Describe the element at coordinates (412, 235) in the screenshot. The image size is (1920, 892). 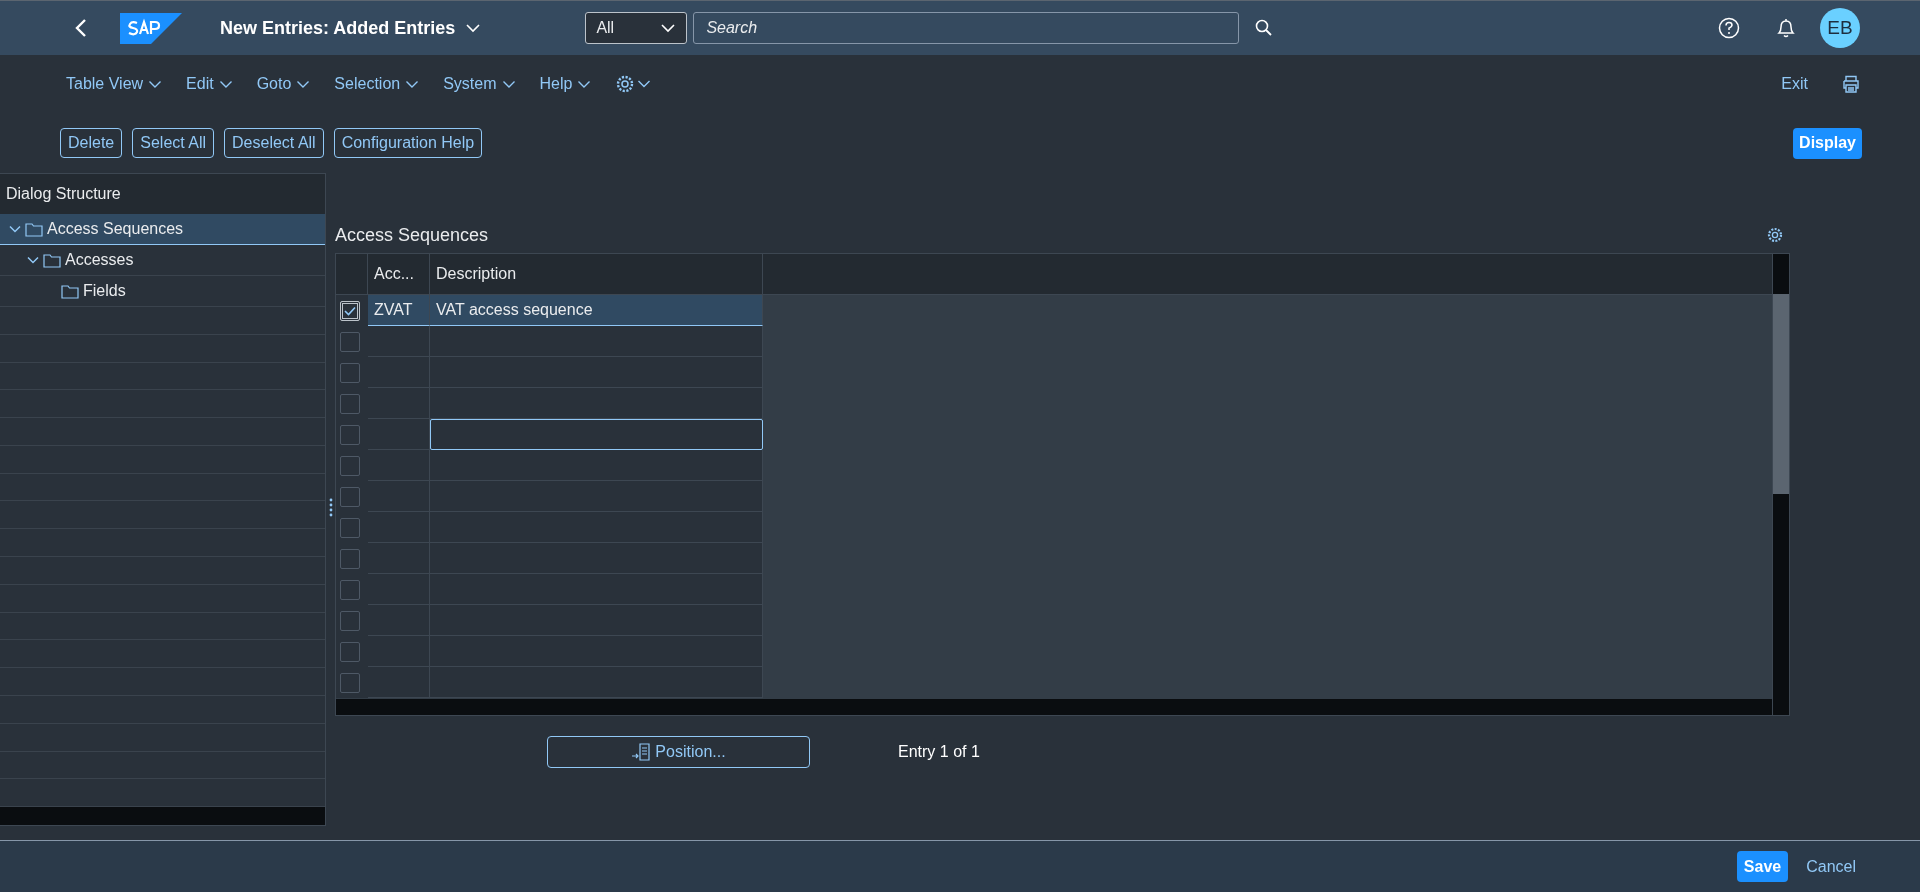
I see `table-title: Access Sequences` at that location.